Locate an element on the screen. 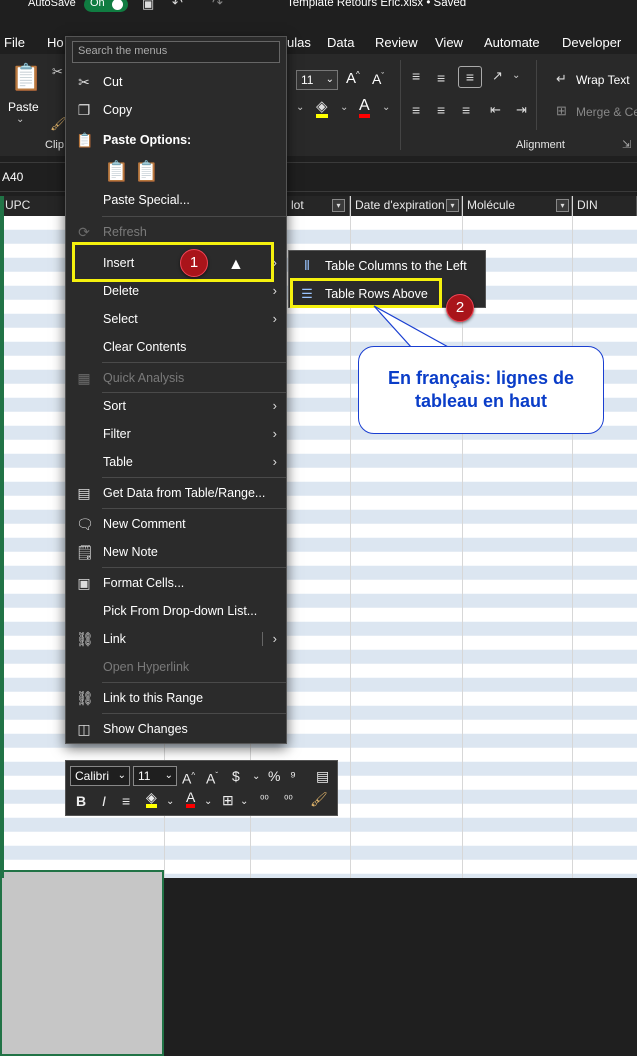  menu-item-new-comment: 🗨 New Comment is located at coordinates (176, 524).